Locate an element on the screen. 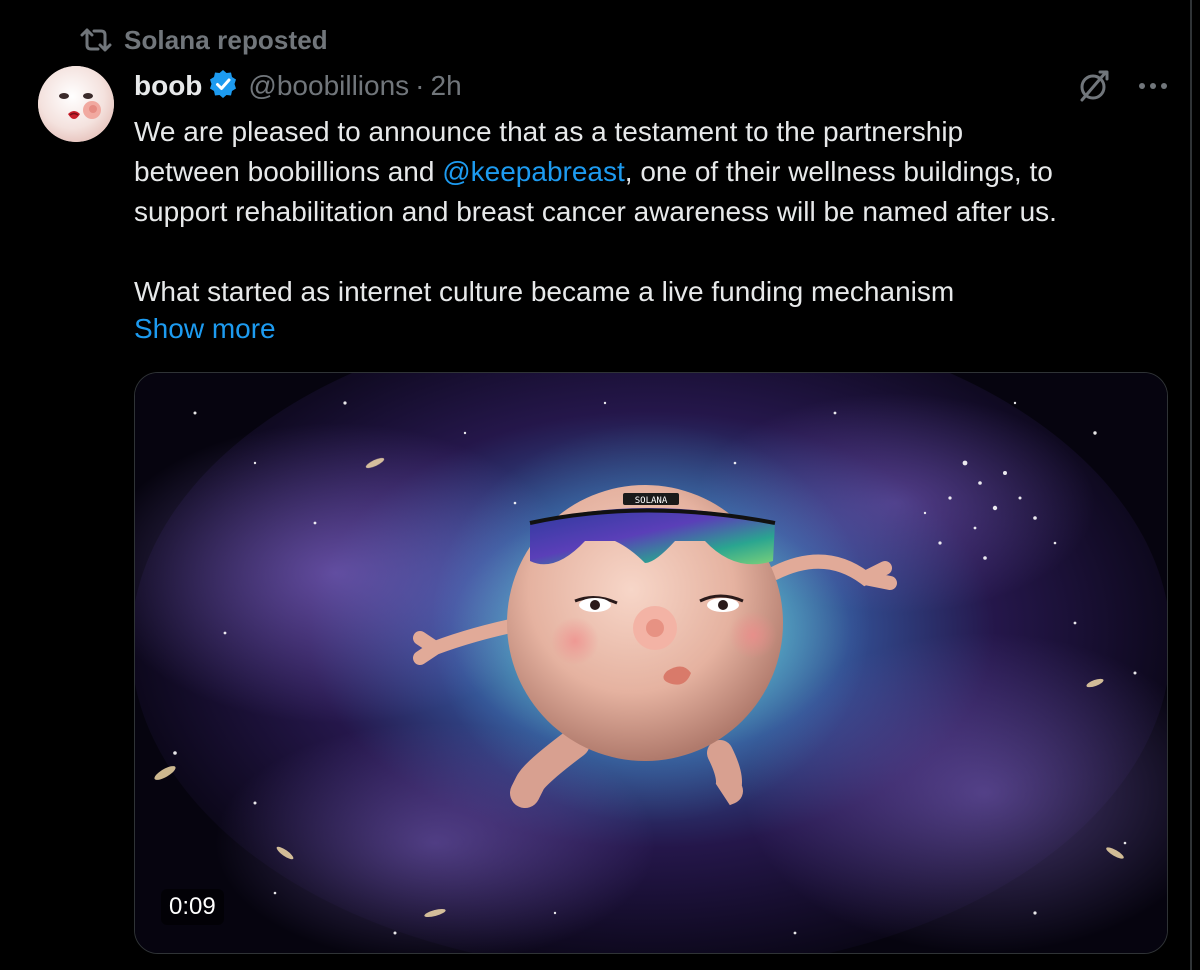 This screenshot has height=970, width=1200. repost-icon is located at coordinates (96, 40).